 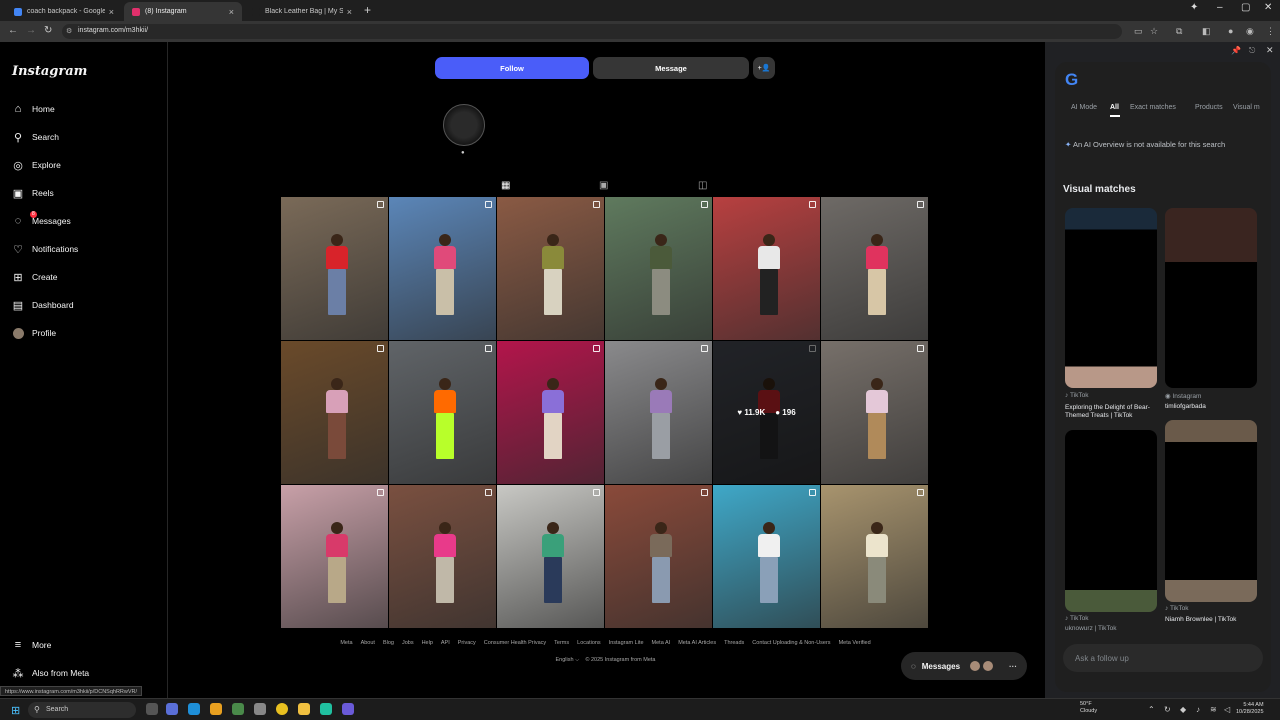 I want to click on google-lens-icon: ◉, so click(x=1250, y=31).